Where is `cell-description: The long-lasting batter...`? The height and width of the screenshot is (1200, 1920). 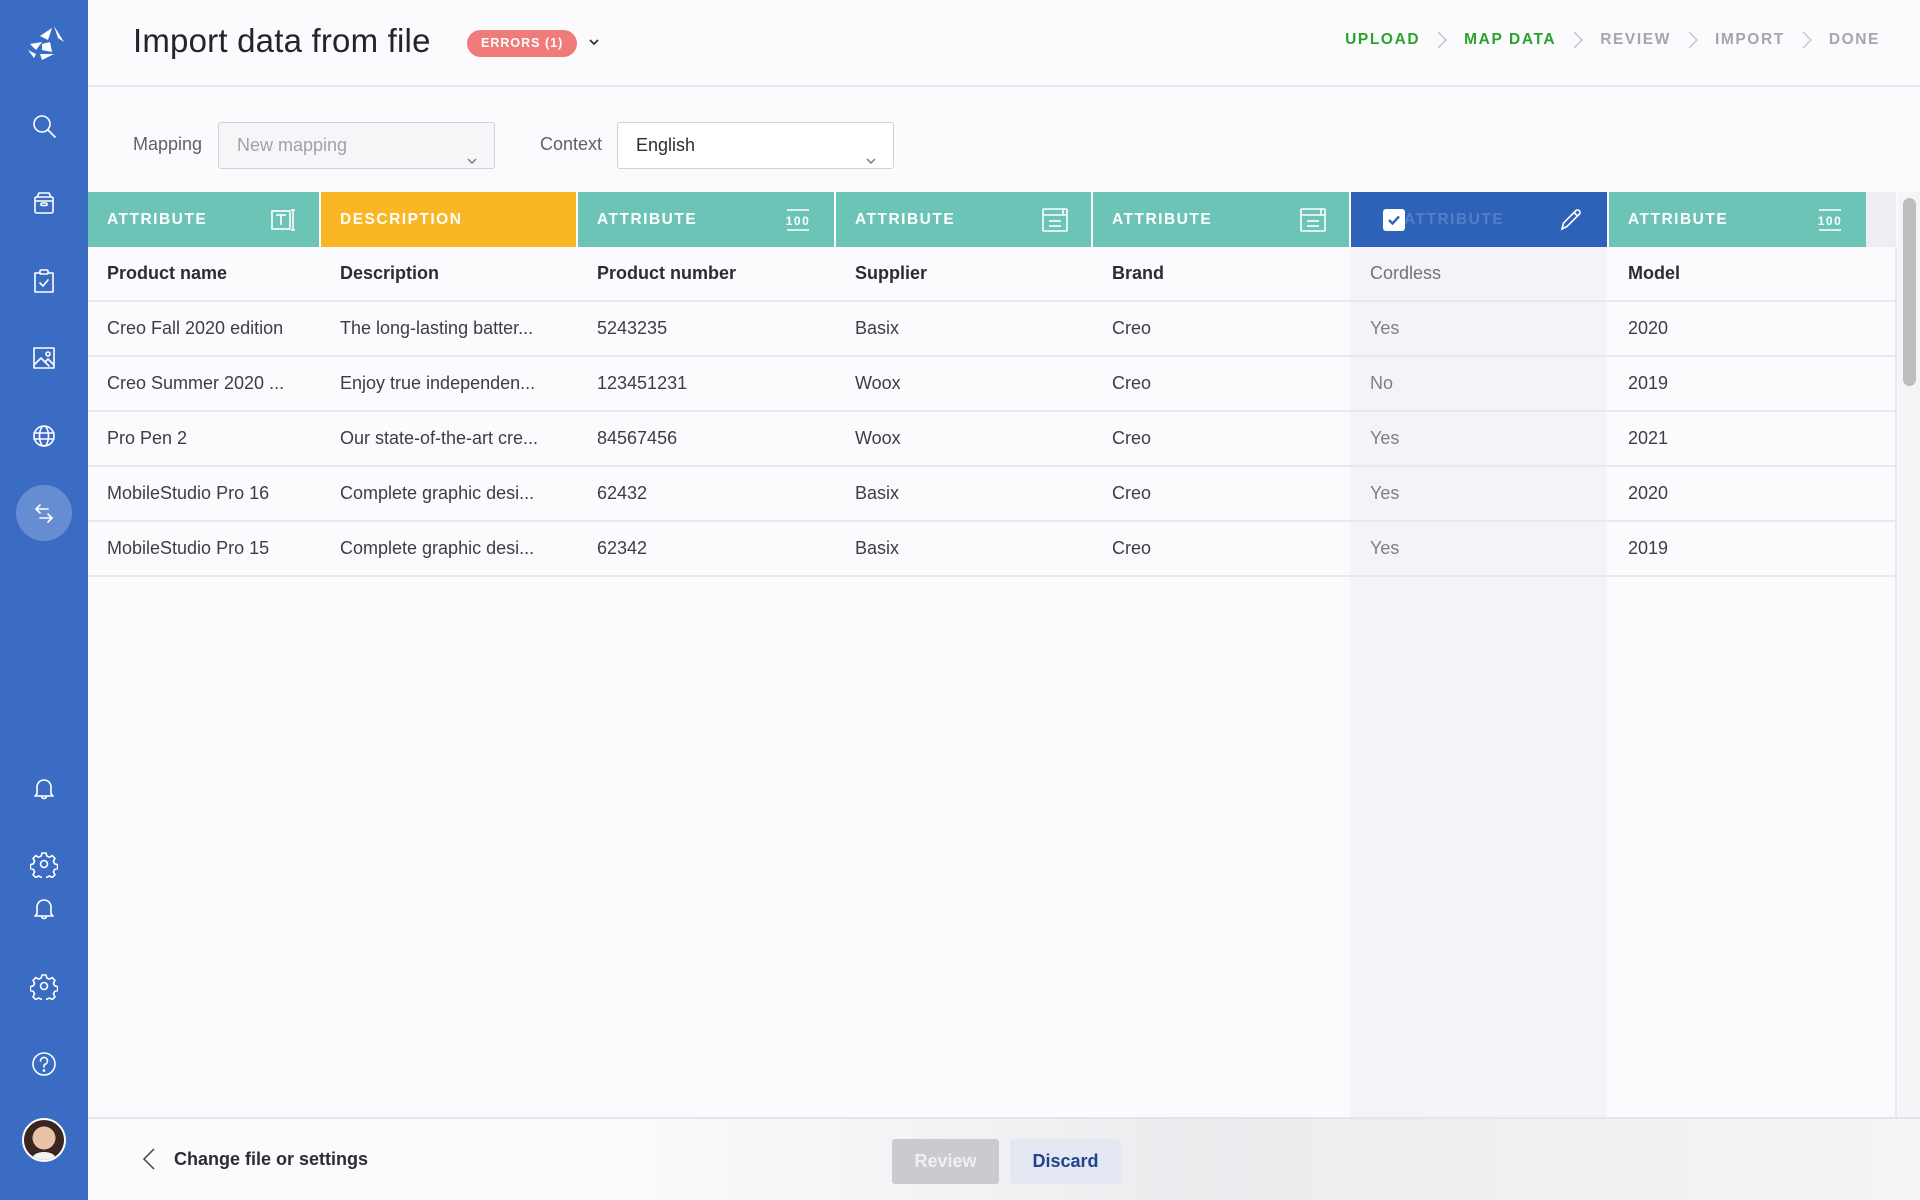 cell-description: The long-lasting batter... is located at coordinates (437, 328).